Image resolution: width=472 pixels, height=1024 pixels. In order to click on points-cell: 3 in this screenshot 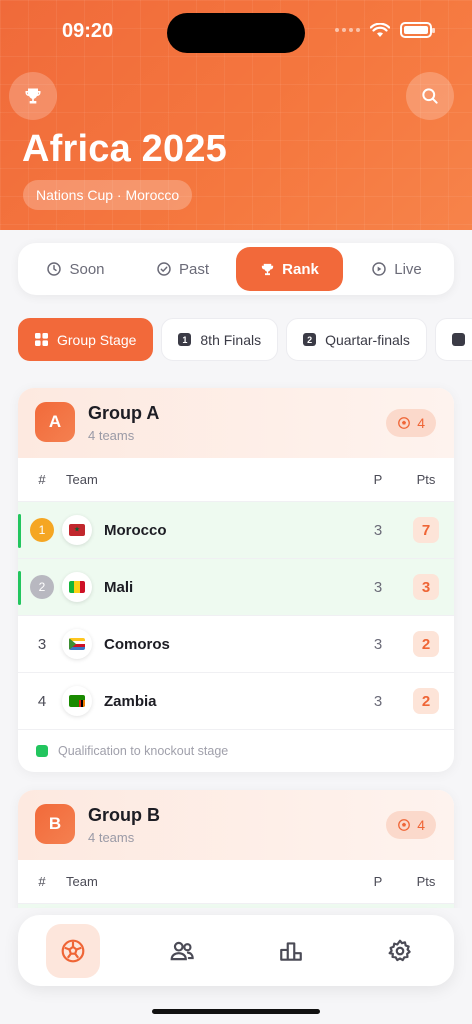, I will do `click(426, 587)`.